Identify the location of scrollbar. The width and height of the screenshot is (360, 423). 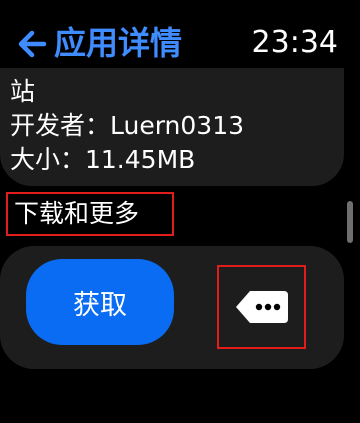
(350, 222).